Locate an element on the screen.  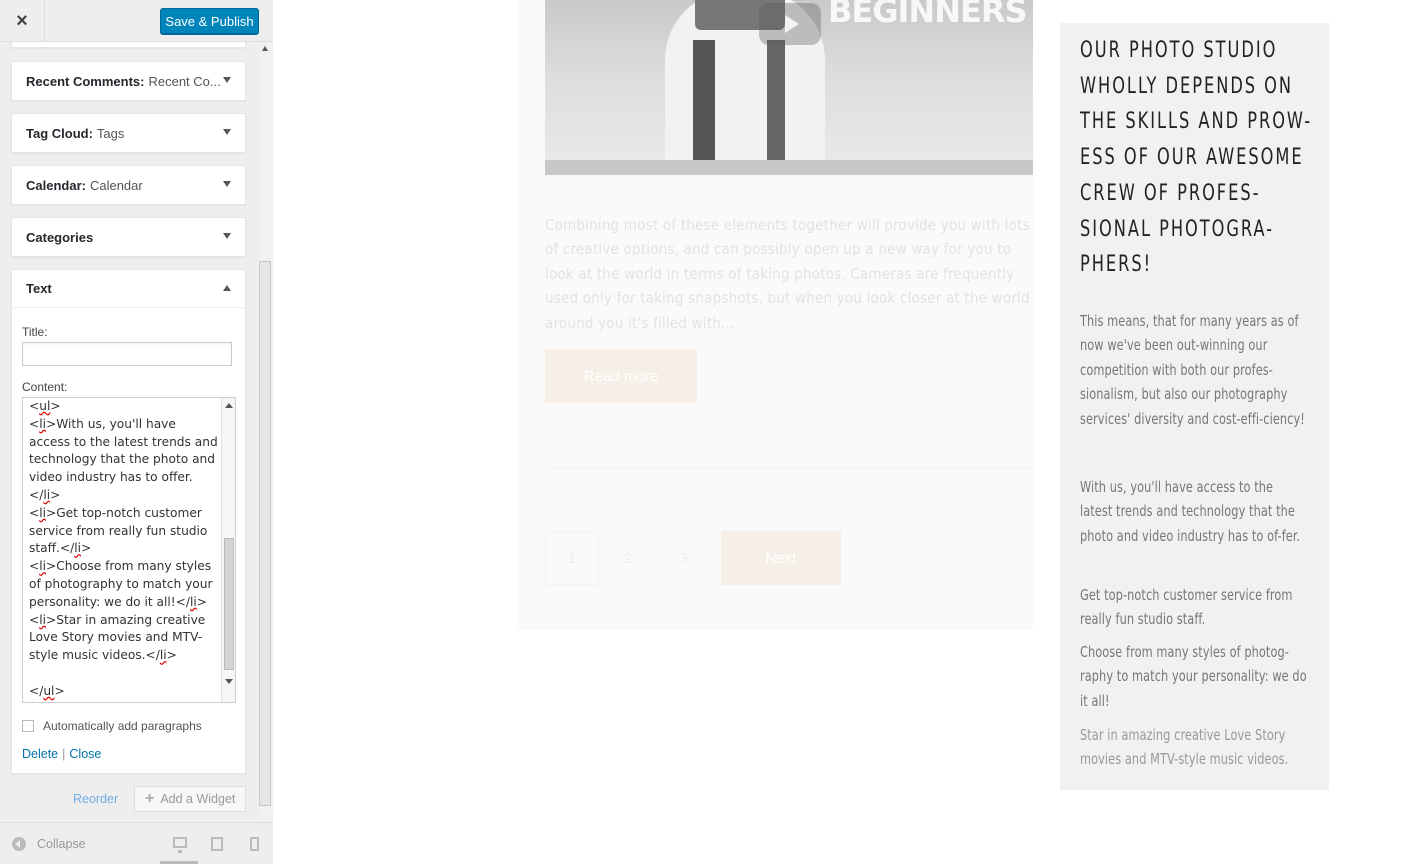
content-label: Content: is located at coordinates (45, 387).